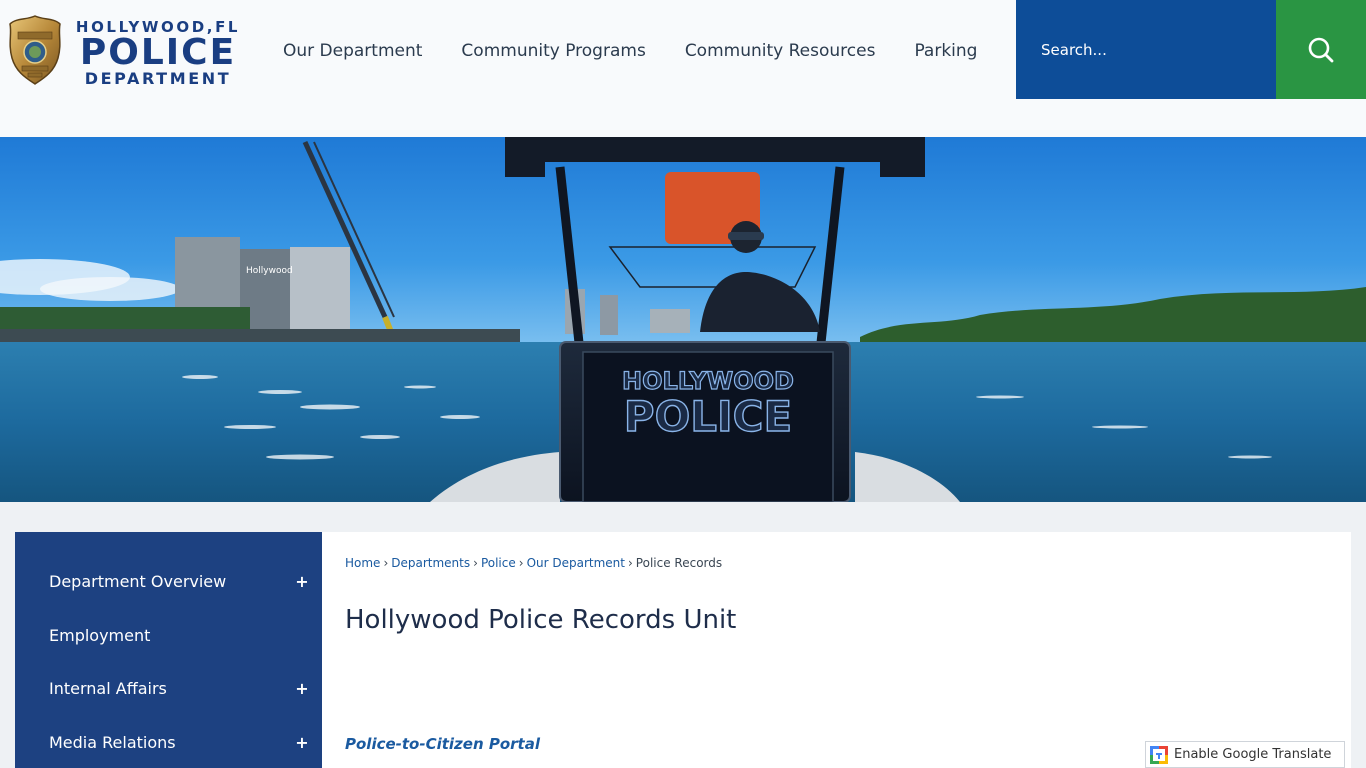 The image size is (1366, 768). I want to click on boat-label-line1: HOLLYWOOD, so click(708, 381).